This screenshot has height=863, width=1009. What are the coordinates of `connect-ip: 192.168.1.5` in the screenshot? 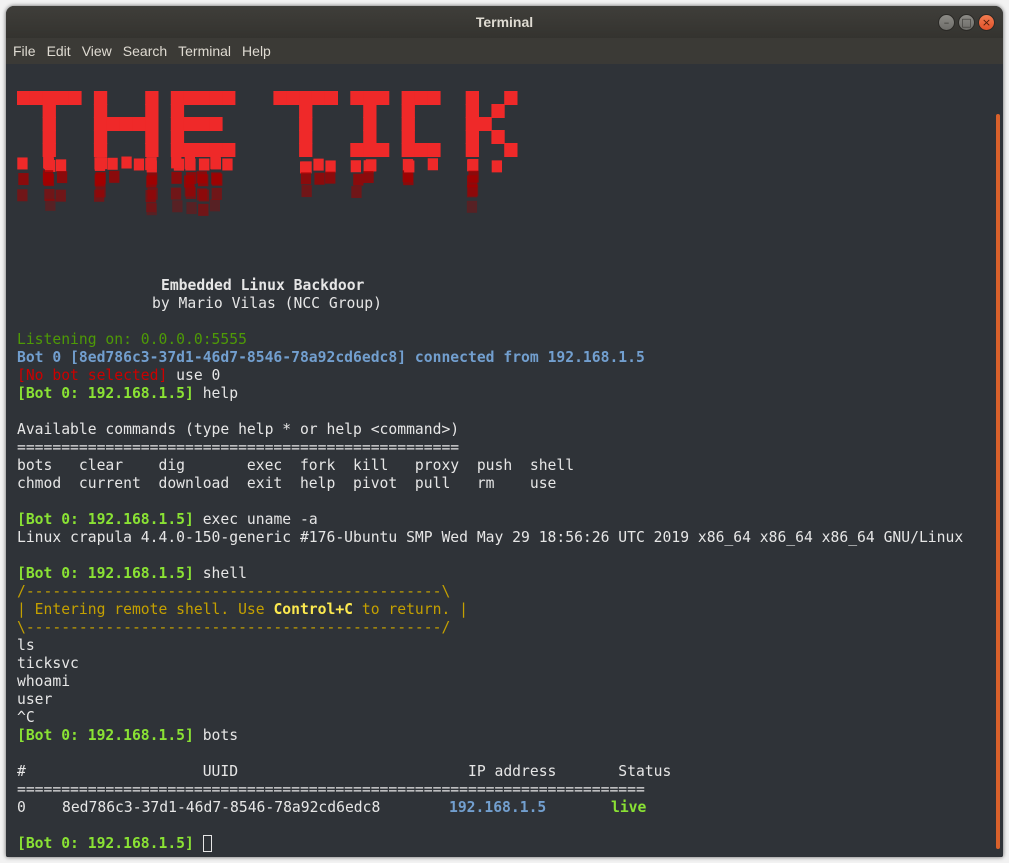 It's located at (596, 357).